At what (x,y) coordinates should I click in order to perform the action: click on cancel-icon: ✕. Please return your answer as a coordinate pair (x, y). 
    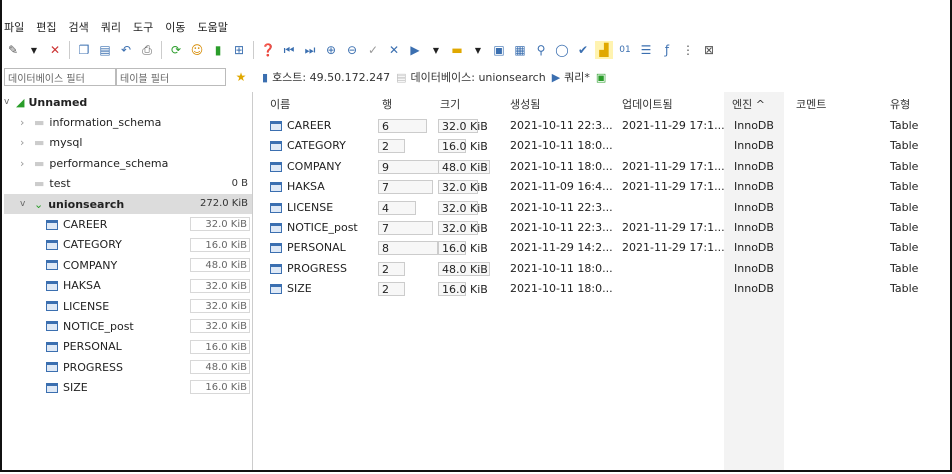
    Looking at the image, I should click on (394, 50).